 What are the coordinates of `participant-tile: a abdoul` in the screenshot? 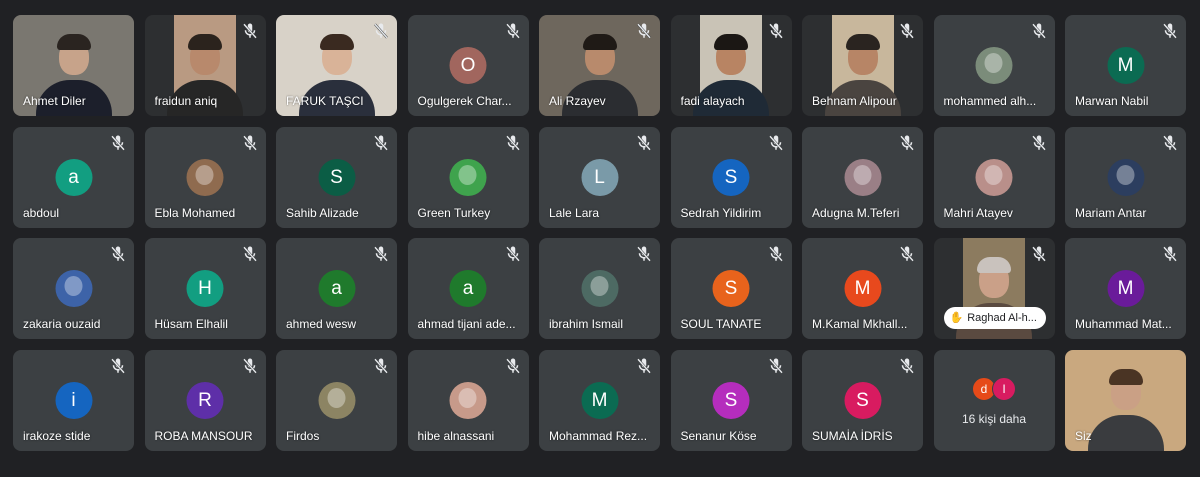 It's located at (73, 177).